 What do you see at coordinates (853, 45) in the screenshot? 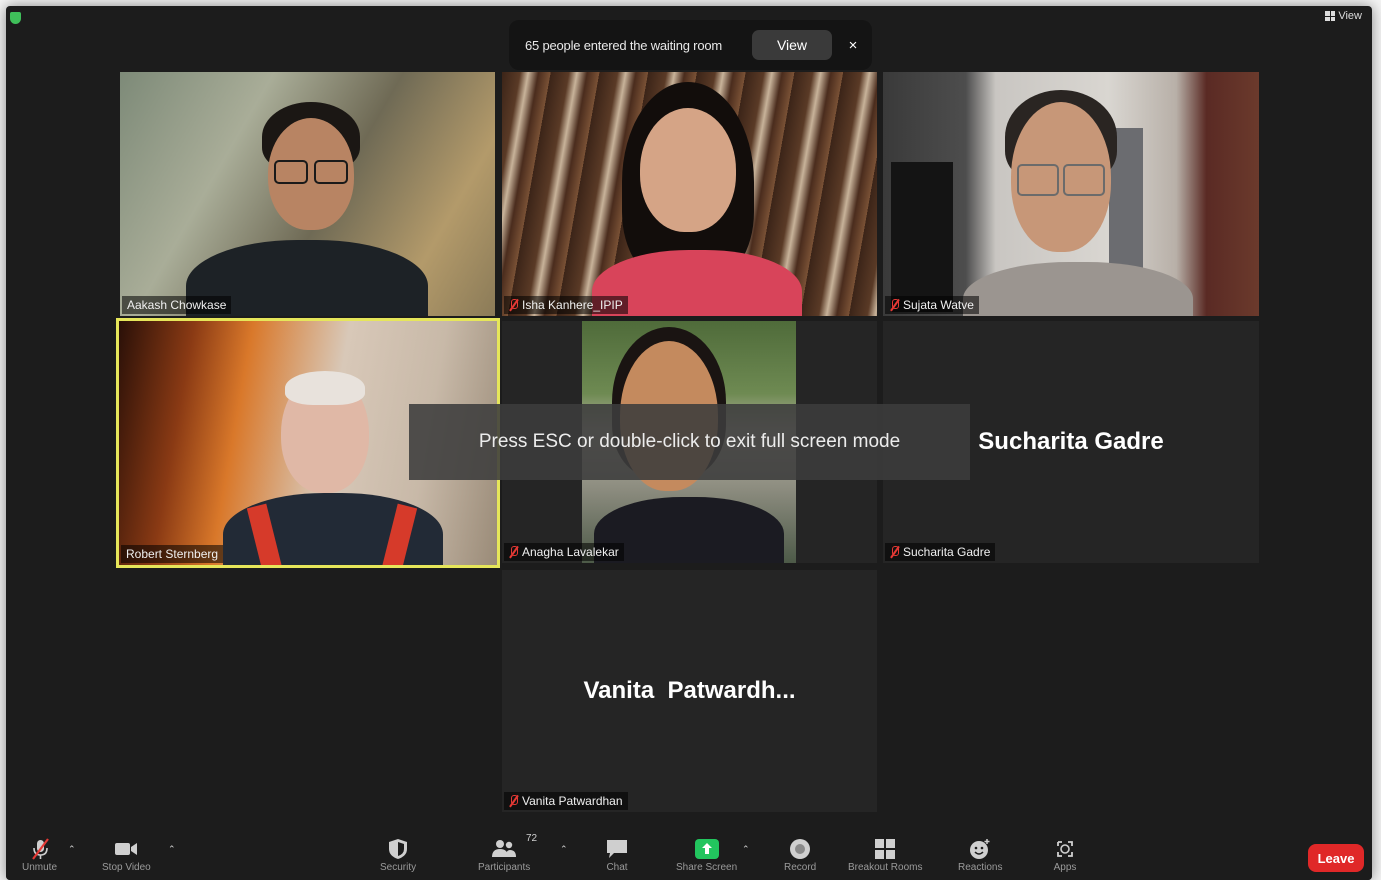
I see `close-icon: ×` at bounding box center [853, 45].